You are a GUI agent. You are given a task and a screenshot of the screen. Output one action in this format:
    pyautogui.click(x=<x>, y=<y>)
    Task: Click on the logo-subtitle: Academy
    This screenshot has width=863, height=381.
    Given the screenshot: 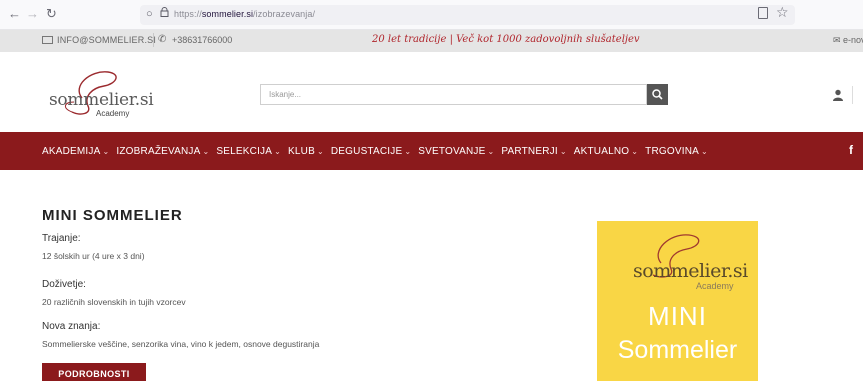 What is the action you would take?
    pyautogui.click(x=113, y=113)
    